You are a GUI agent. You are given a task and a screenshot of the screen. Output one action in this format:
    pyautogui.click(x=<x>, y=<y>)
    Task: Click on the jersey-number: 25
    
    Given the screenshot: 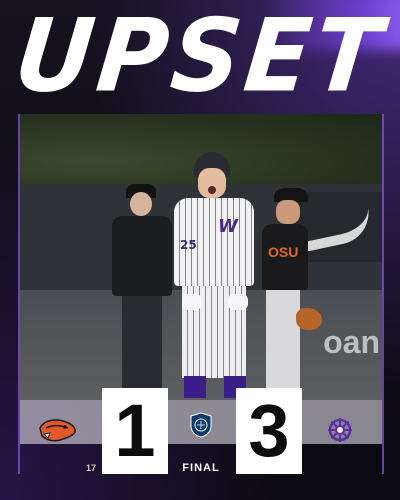 What is the action you would take?
    pyautogui.click(x=188, y=245)
    